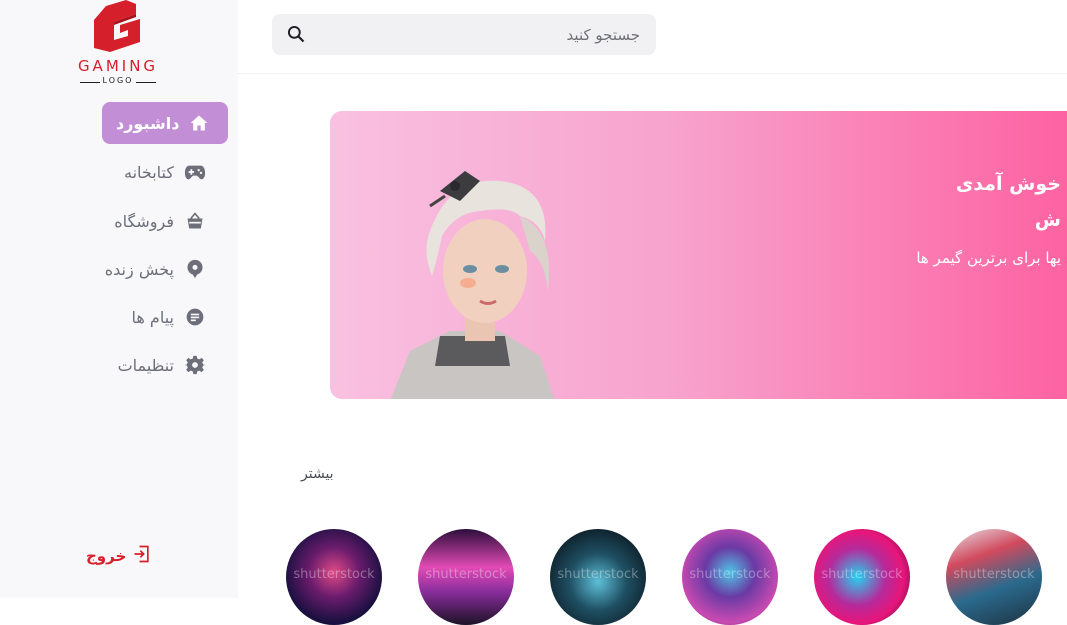 The height and width of the screenshot is (625, 1067). What do you see at coordinates (142, 556) in the screenshot?
I see `logout-icon` at bounding box center [142, 556].